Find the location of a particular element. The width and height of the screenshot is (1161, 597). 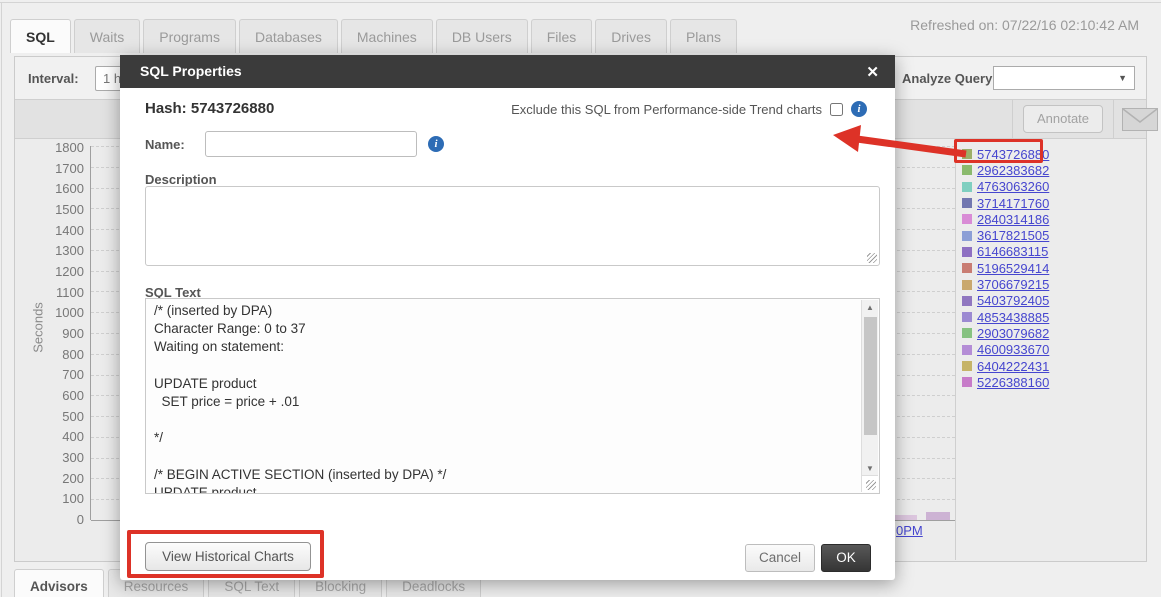

legend-item: 2903079682 is located at coordinates (1032, 333).